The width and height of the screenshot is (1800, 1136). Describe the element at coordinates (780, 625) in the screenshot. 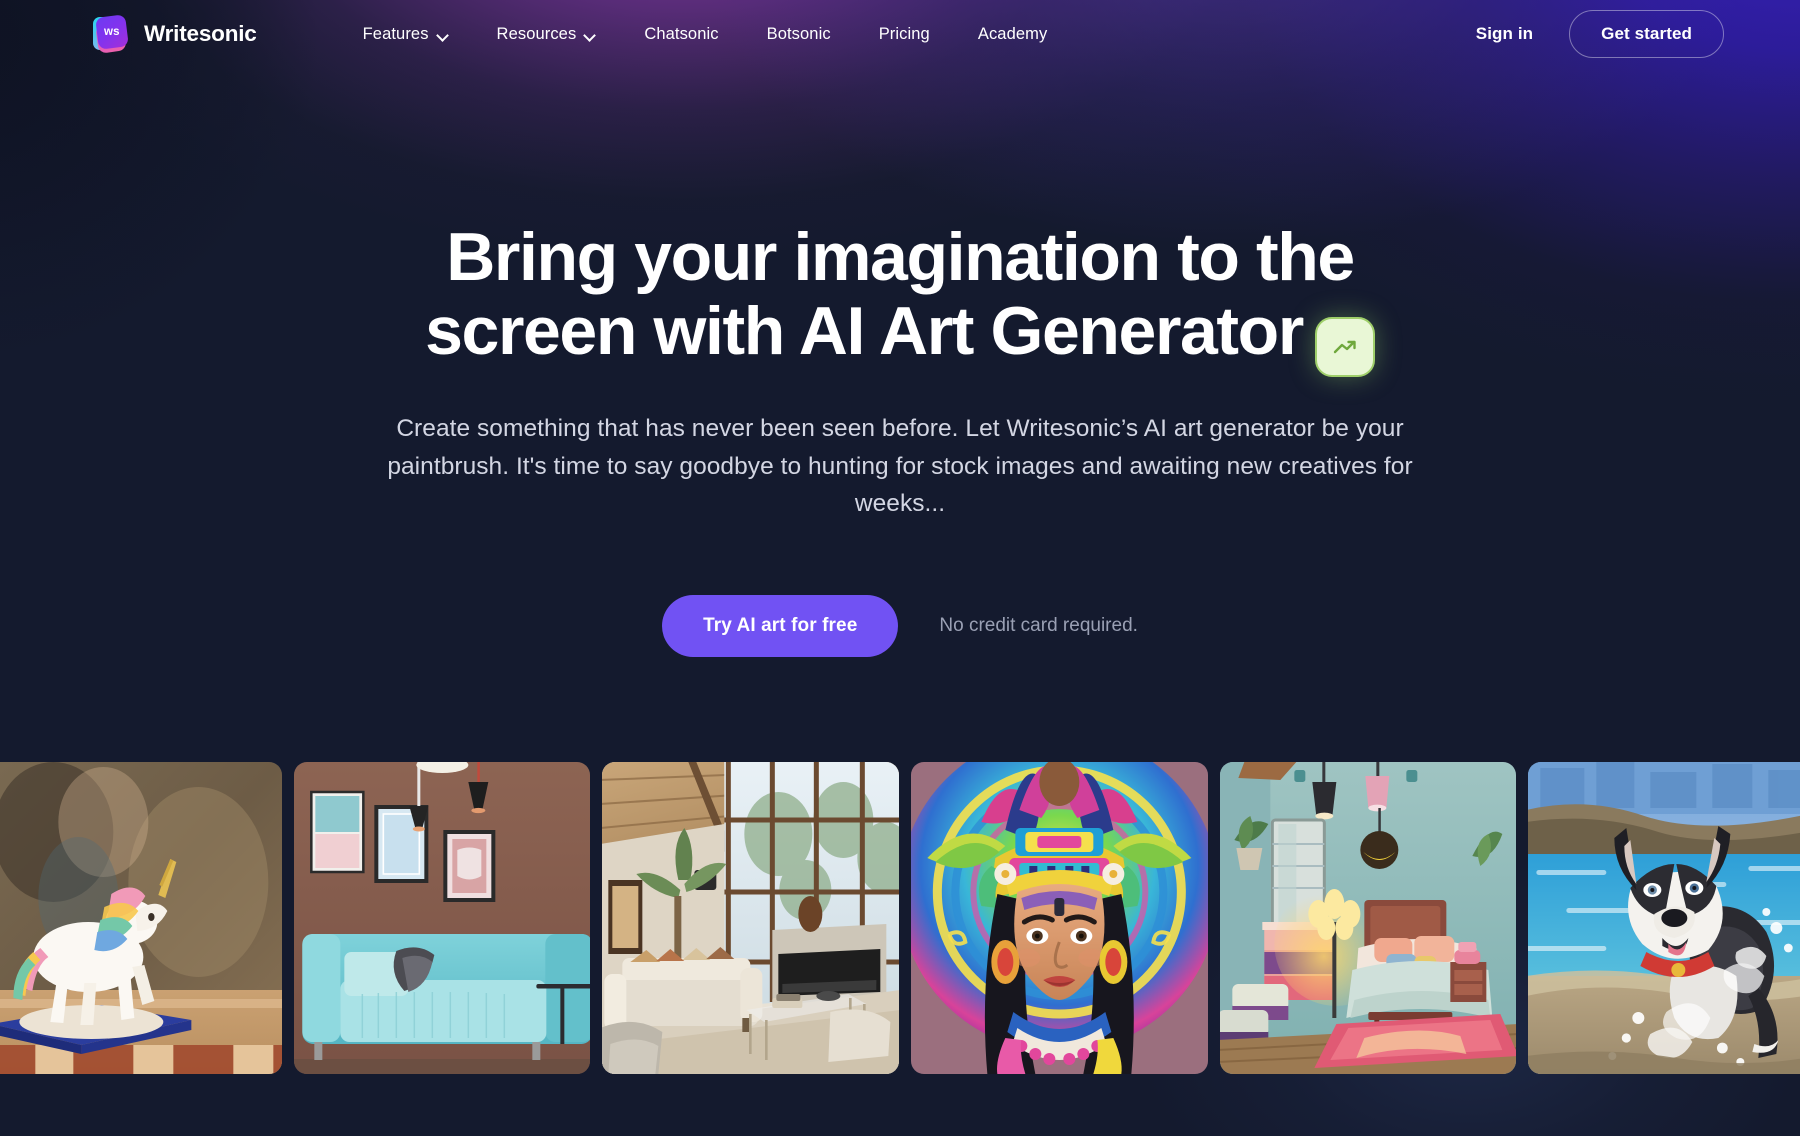

I see `try-ai-art-button: Try AI art for free` at that location.